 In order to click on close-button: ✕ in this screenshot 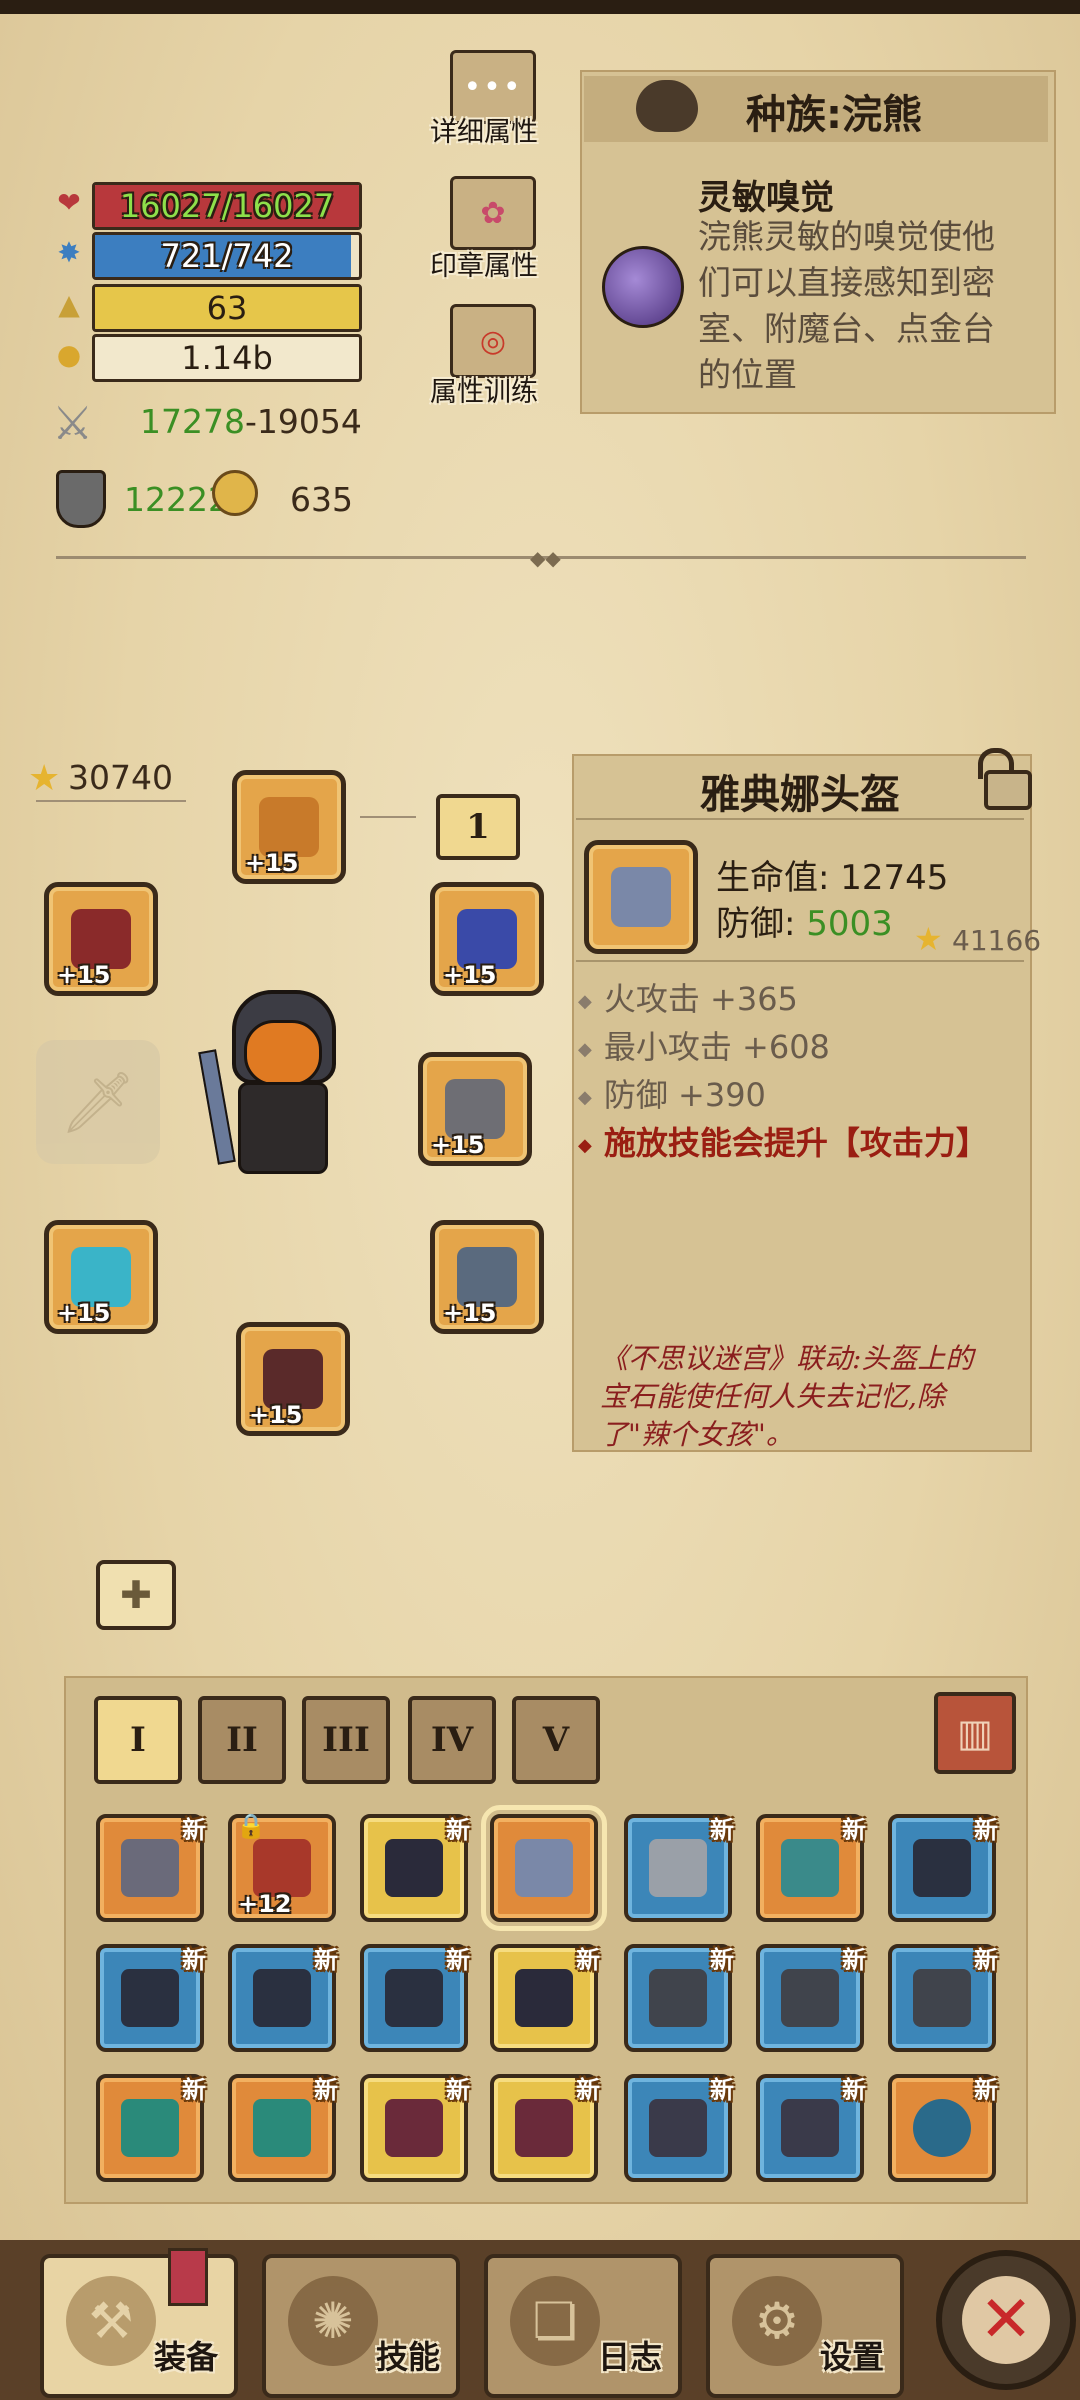, I will do `click(1006, 2320)`.